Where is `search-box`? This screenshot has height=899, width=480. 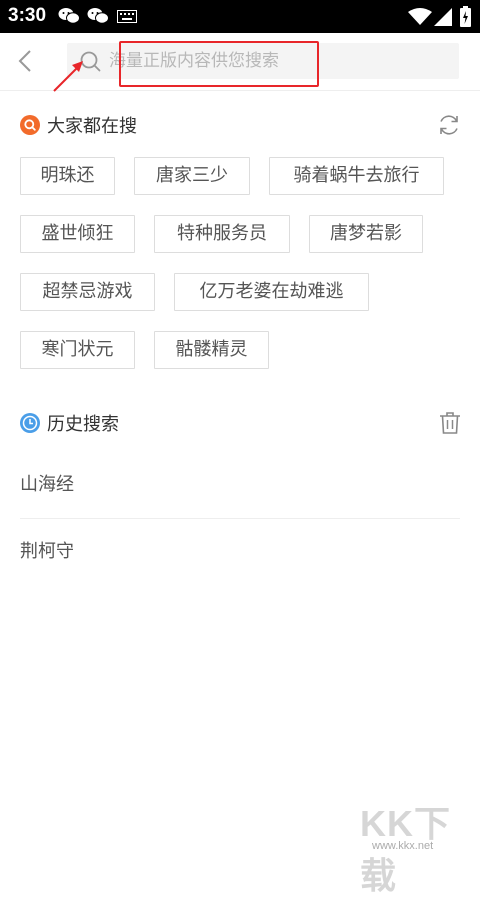 search-box is located at coordinates (263, 61).